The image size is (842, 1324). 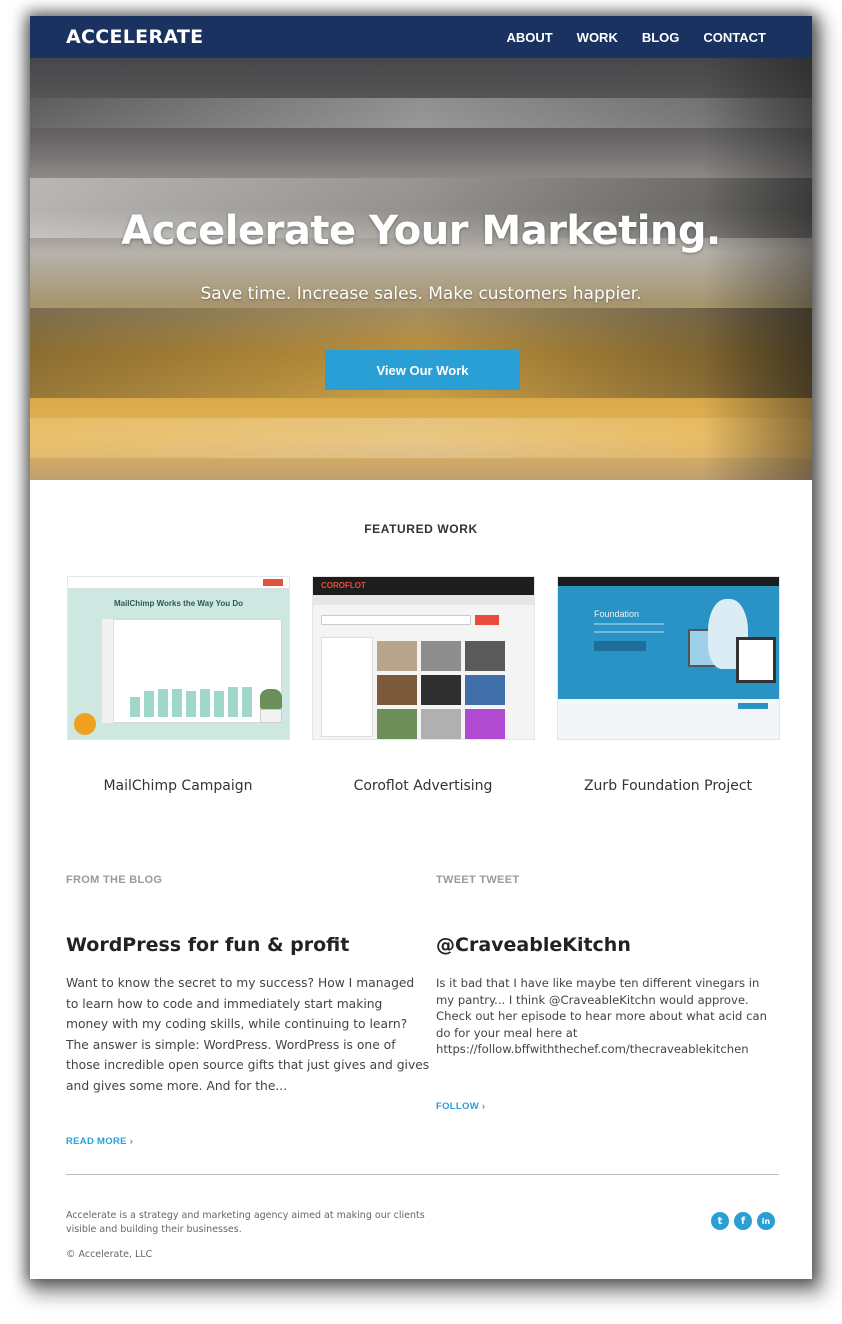 What do you see at coordinates (114, 880) in the screenshot?
I see `blog-section-label: FROM THE BLOG` at bounding box center [114, 880].